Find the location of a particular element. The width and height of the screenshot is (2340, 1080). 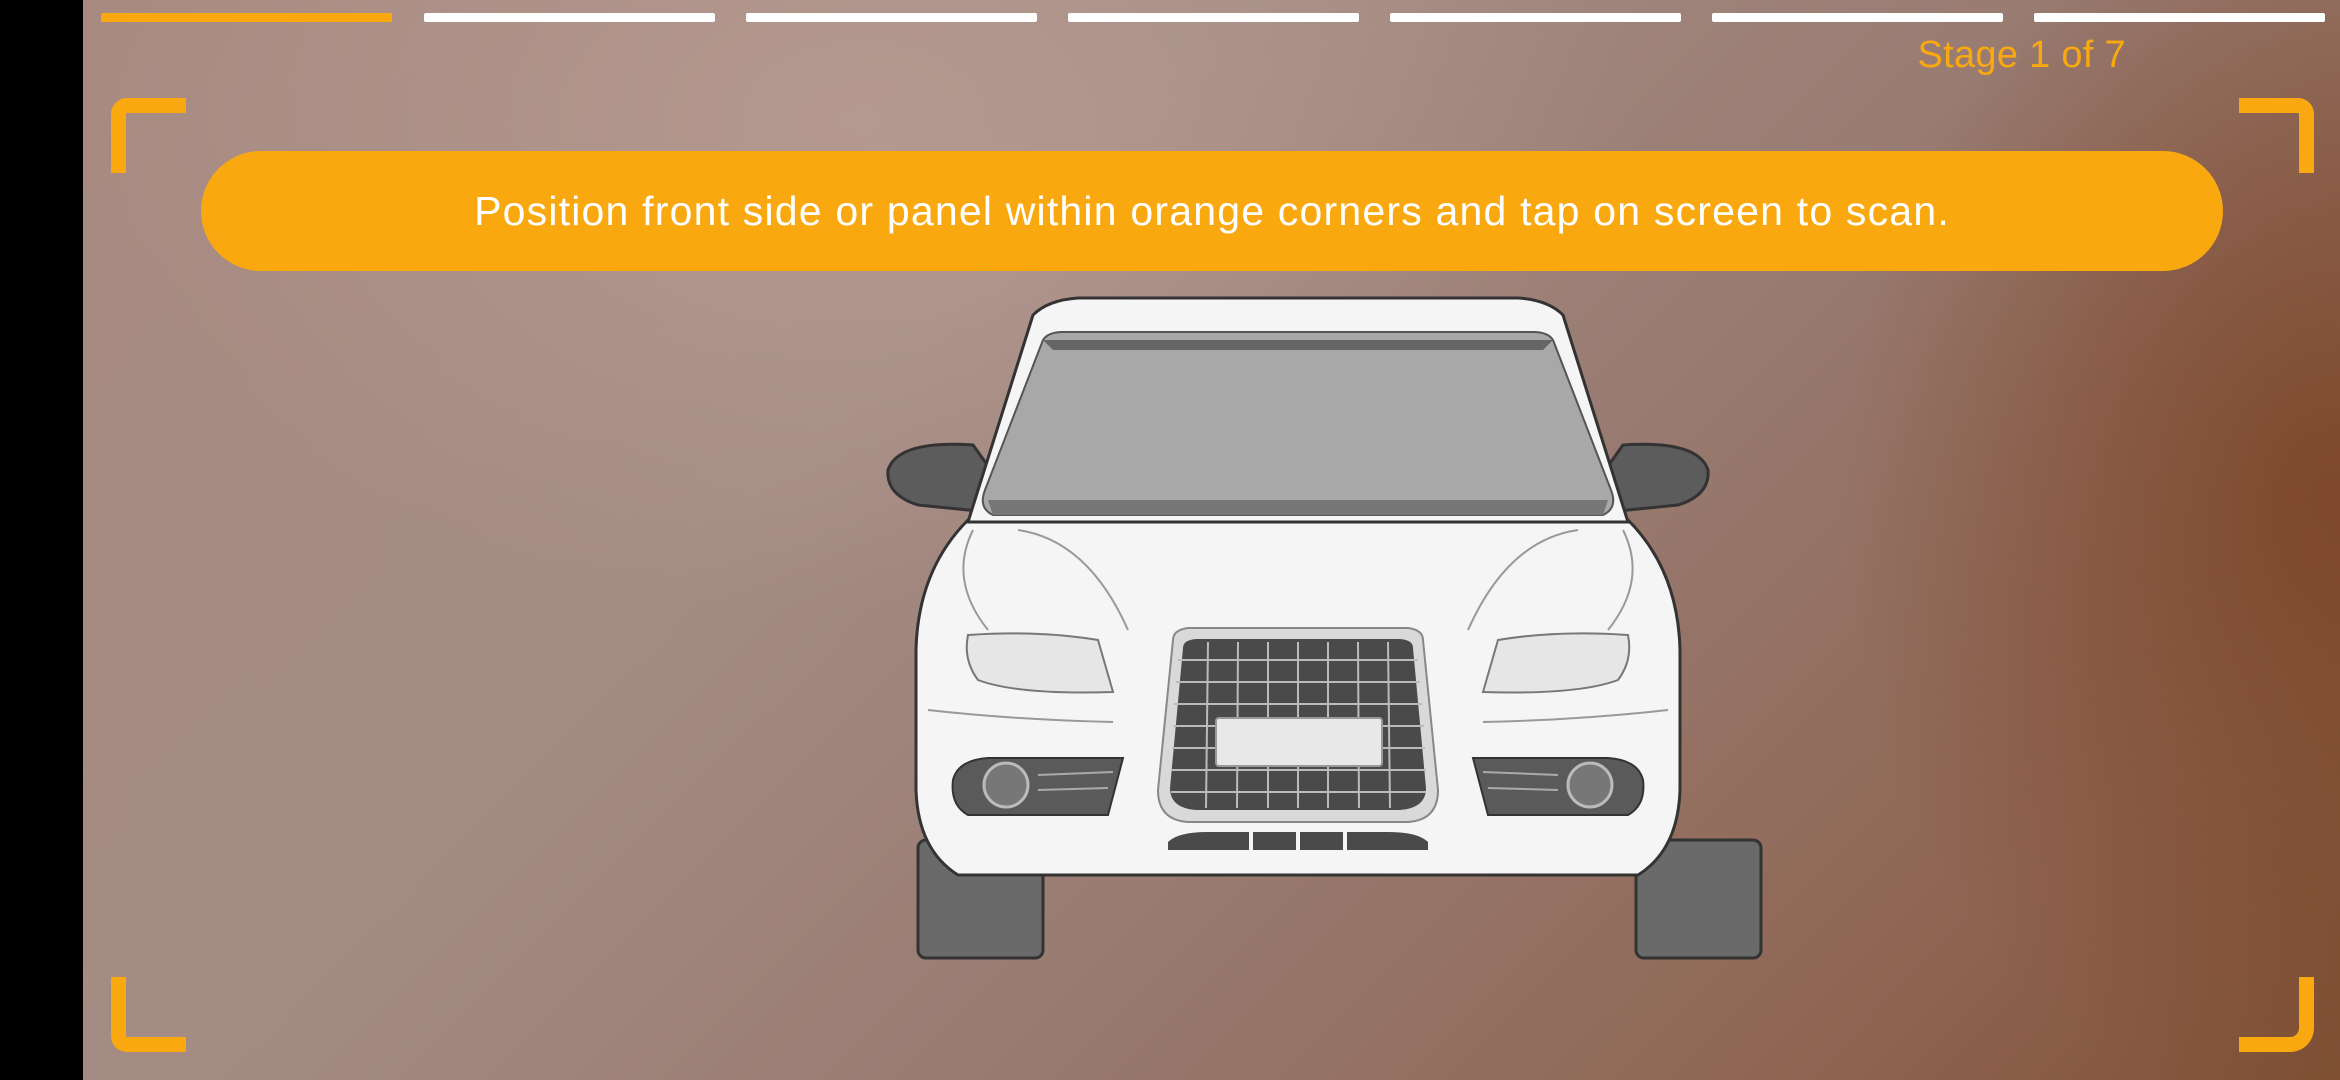

fog-light-left is located at coordinates (1038, 786).